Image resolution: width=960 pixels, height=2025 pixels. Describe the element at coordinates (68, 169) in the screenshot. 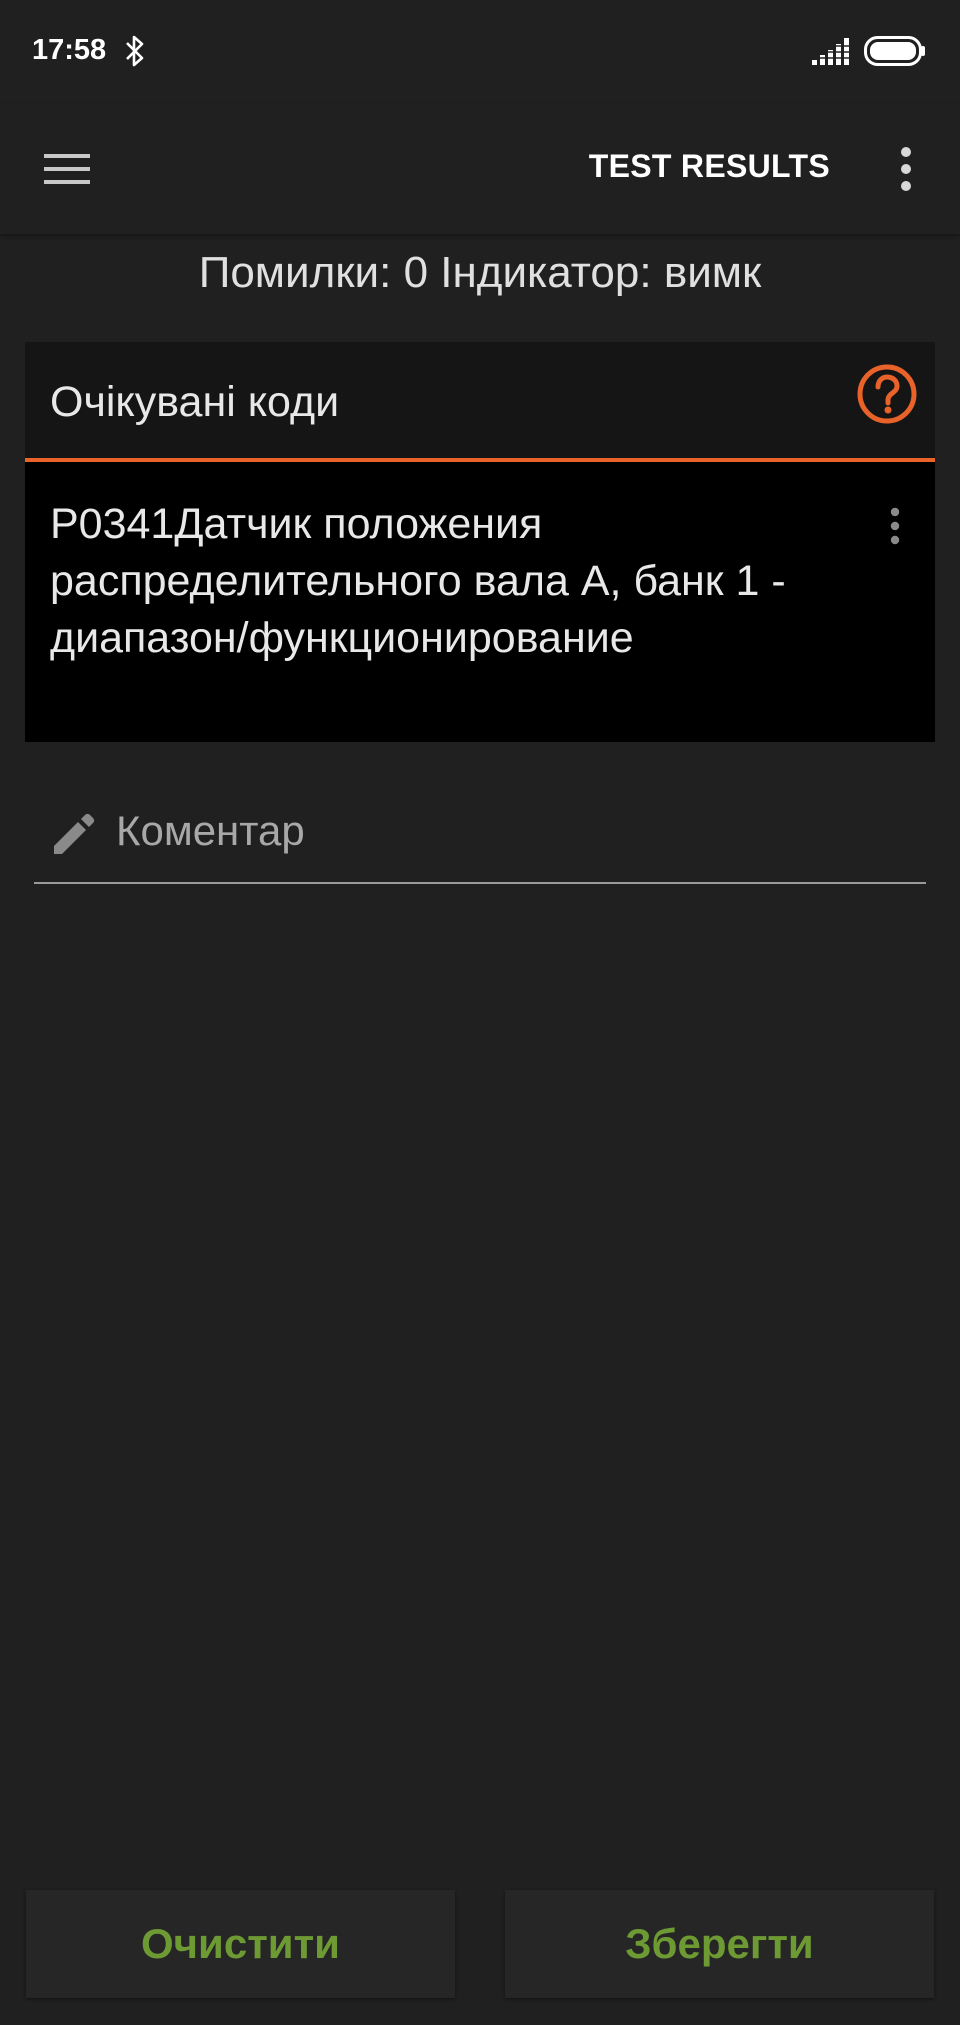

I see `menu-icon` at that location.